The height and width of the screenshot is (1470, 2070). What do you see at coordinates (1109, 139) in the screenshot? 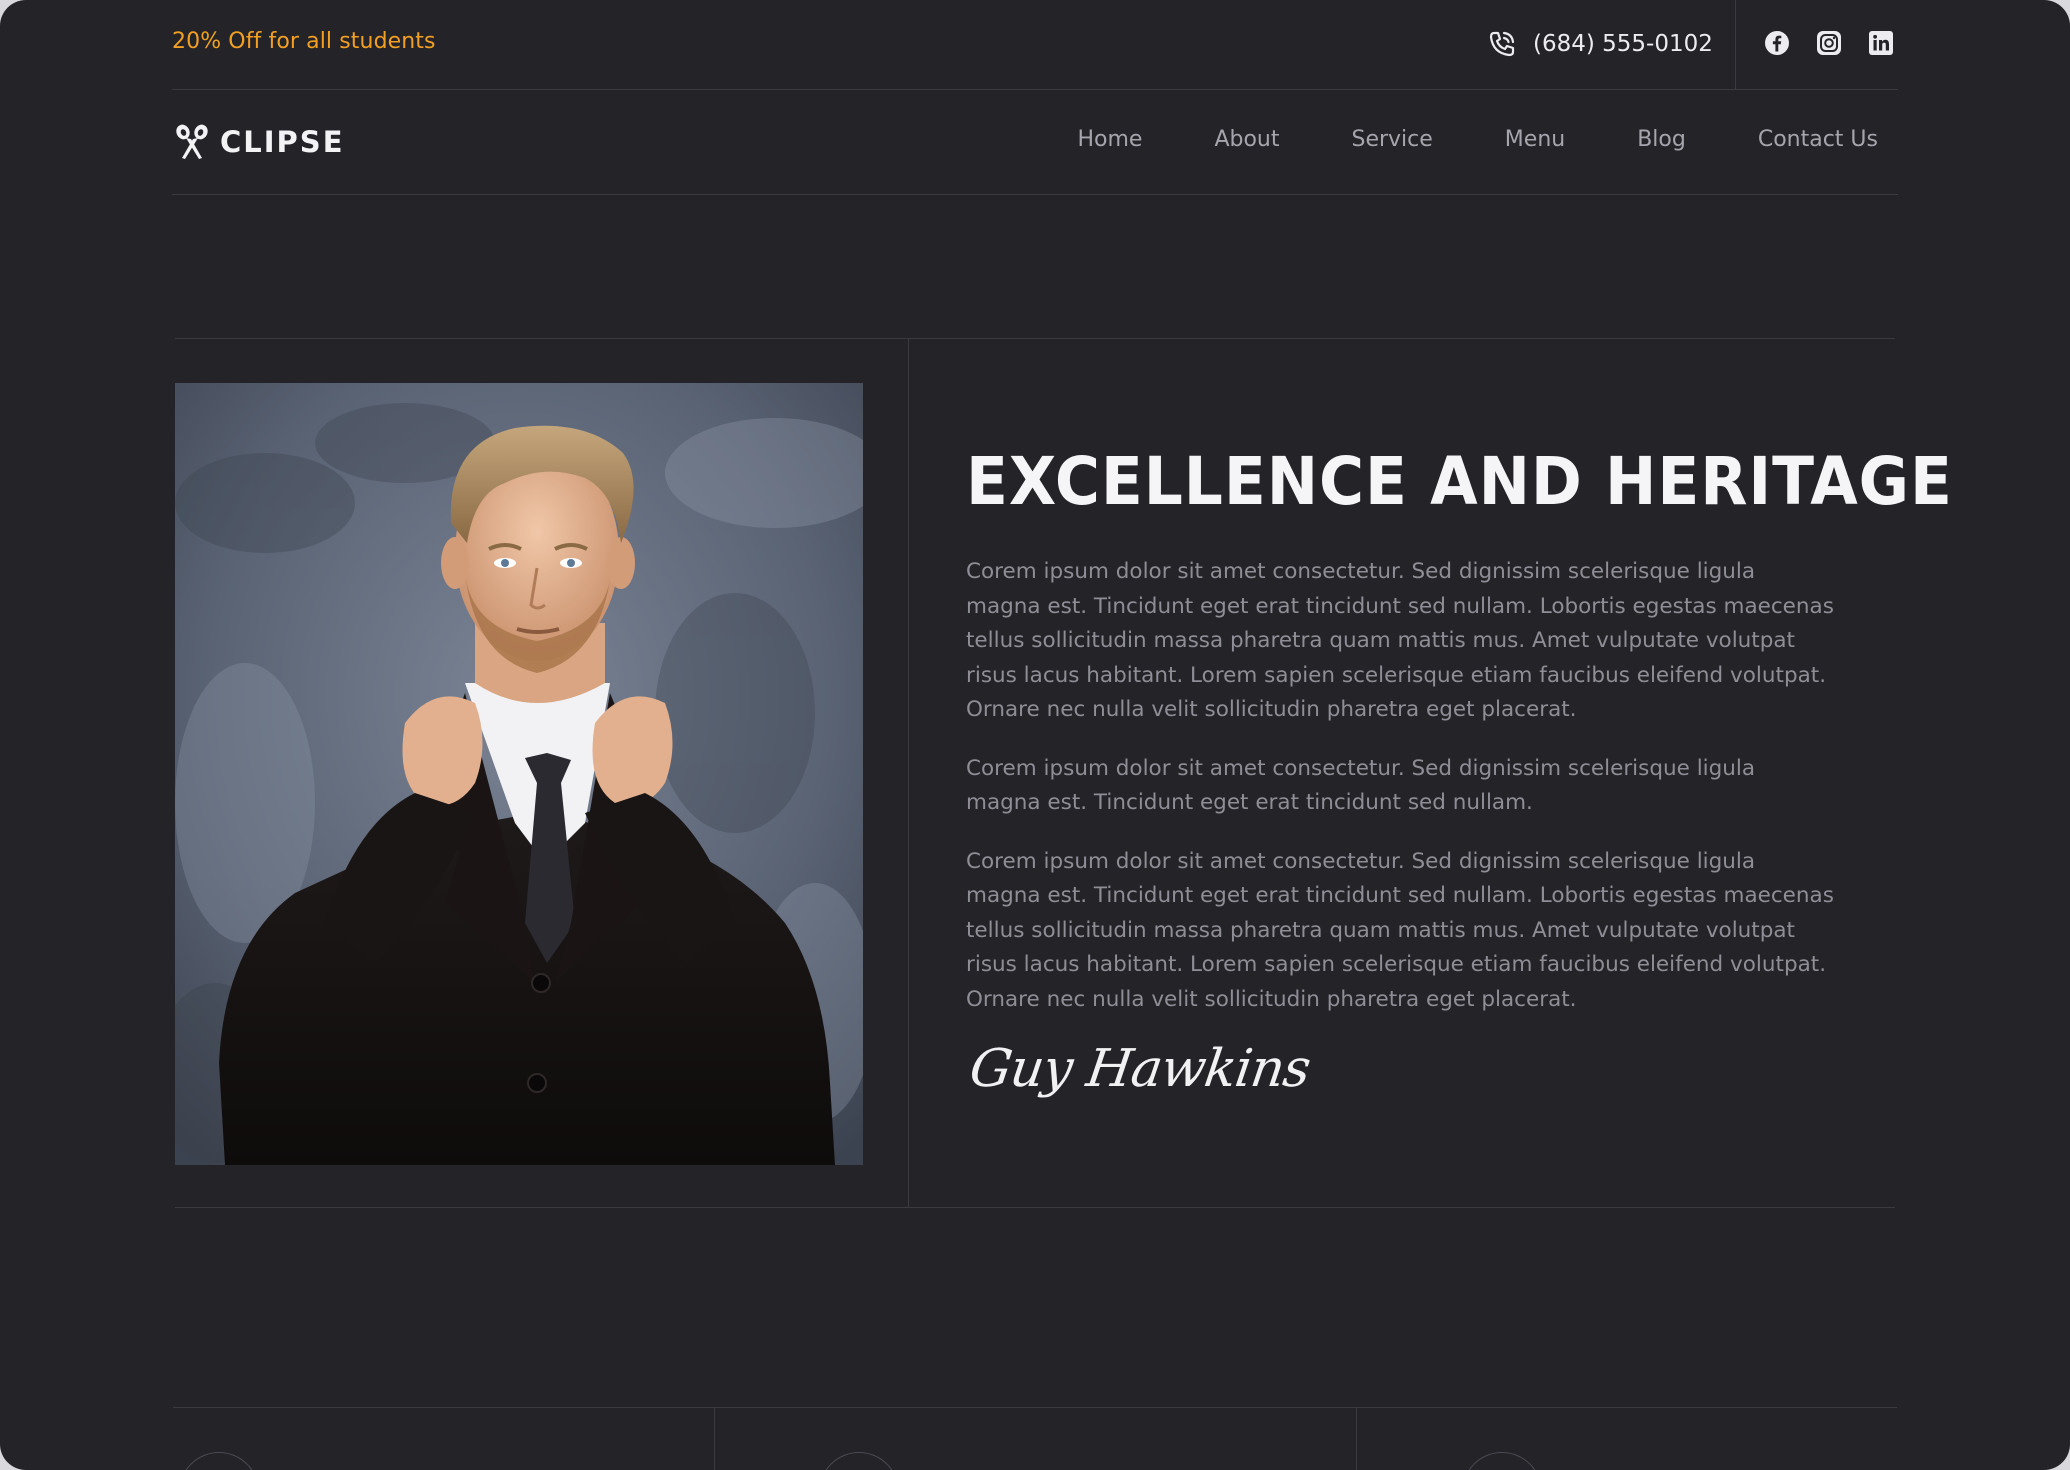
I see `nav-item-home: Home` at bounding box center [1109, 139].